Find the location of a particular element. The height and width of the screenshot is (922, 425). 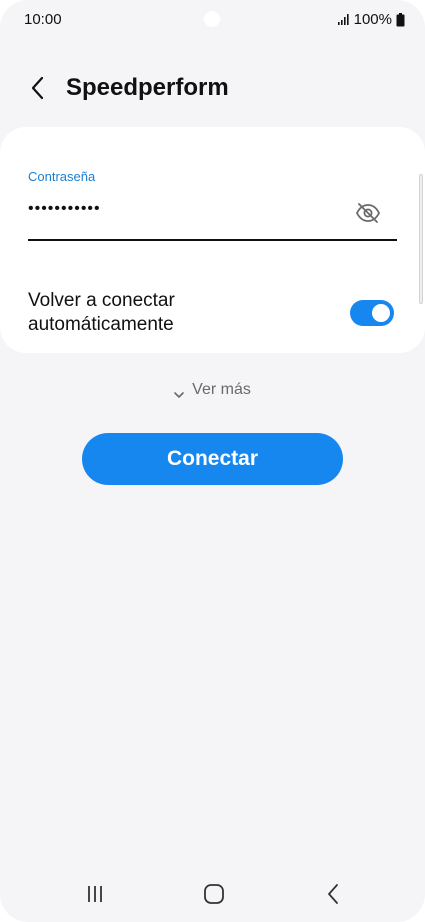

header: Speedperform is located at coordinates (212, 90).